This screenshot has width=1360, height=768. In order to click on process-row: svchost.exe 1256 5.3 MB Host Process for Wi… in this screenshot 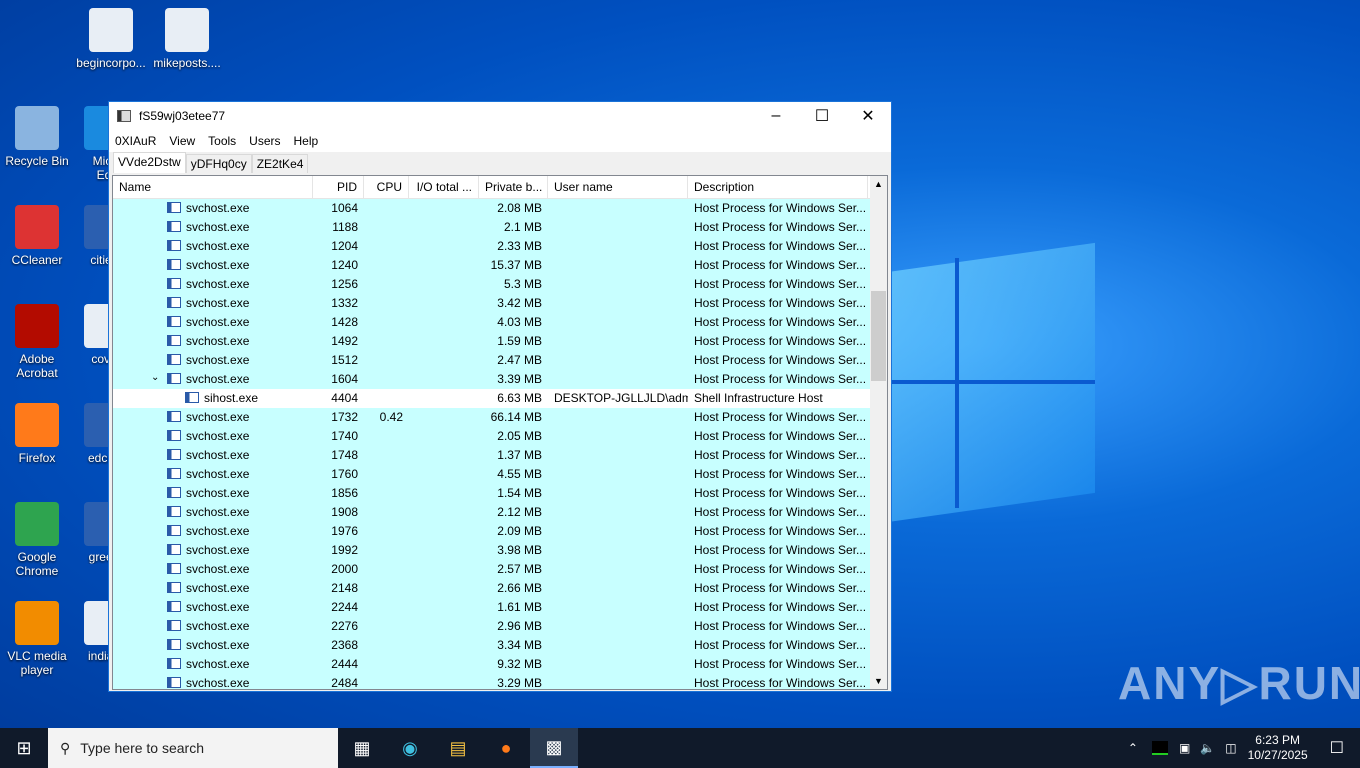, I will do `click(500, 284)`.